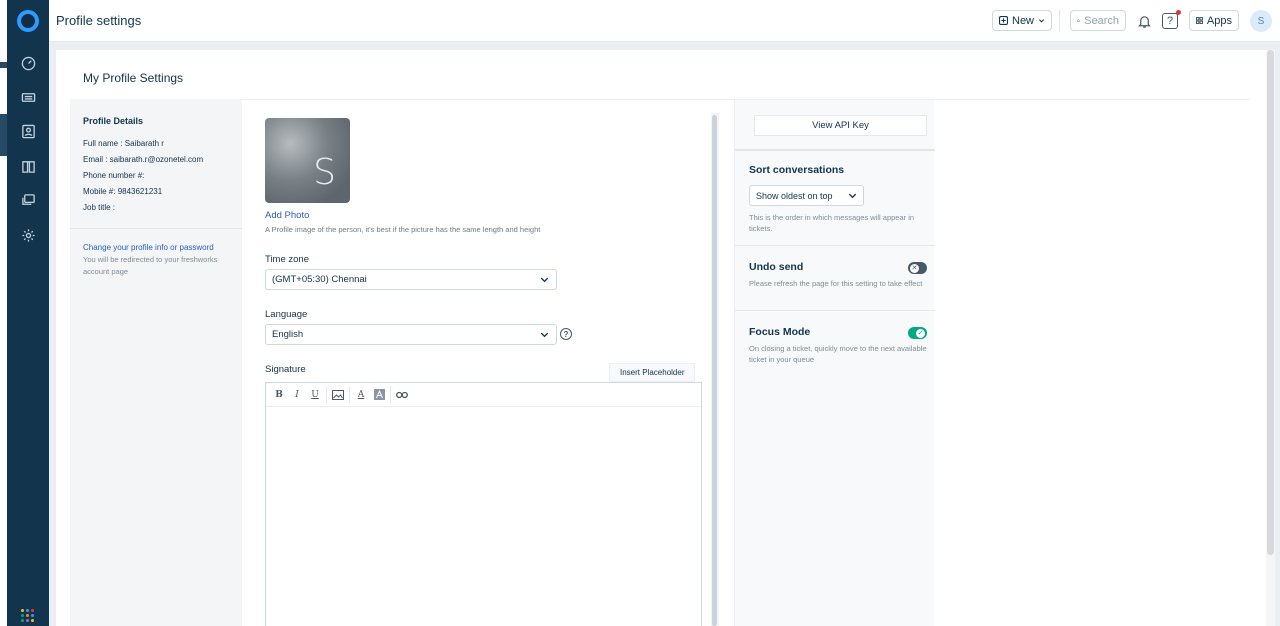 The width and height of the screenshot is (1280, 626). What do you see at coordinates (1261, 21) in the screenshot?
I see `user-avatar: S` at bounding box center [1261, 21].